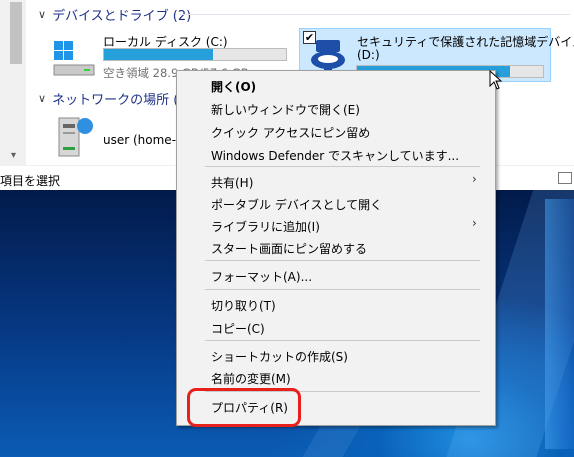  What do you see at coordinates (559, 324) in the screenshot?
I see `wallpaper-windows-logo` at bounding box center [559, 324].